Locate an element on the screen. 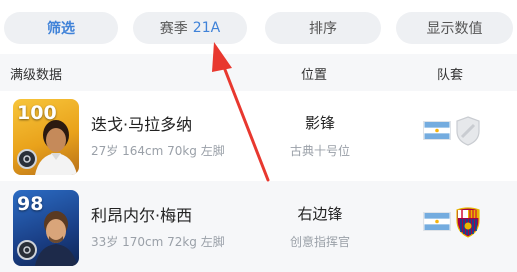  player-rating: 98 is located at coordinates (30, 204).